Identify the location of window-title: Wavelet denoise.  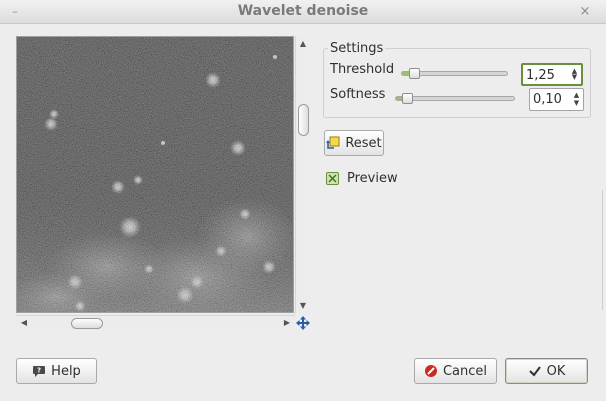
(303, 11).